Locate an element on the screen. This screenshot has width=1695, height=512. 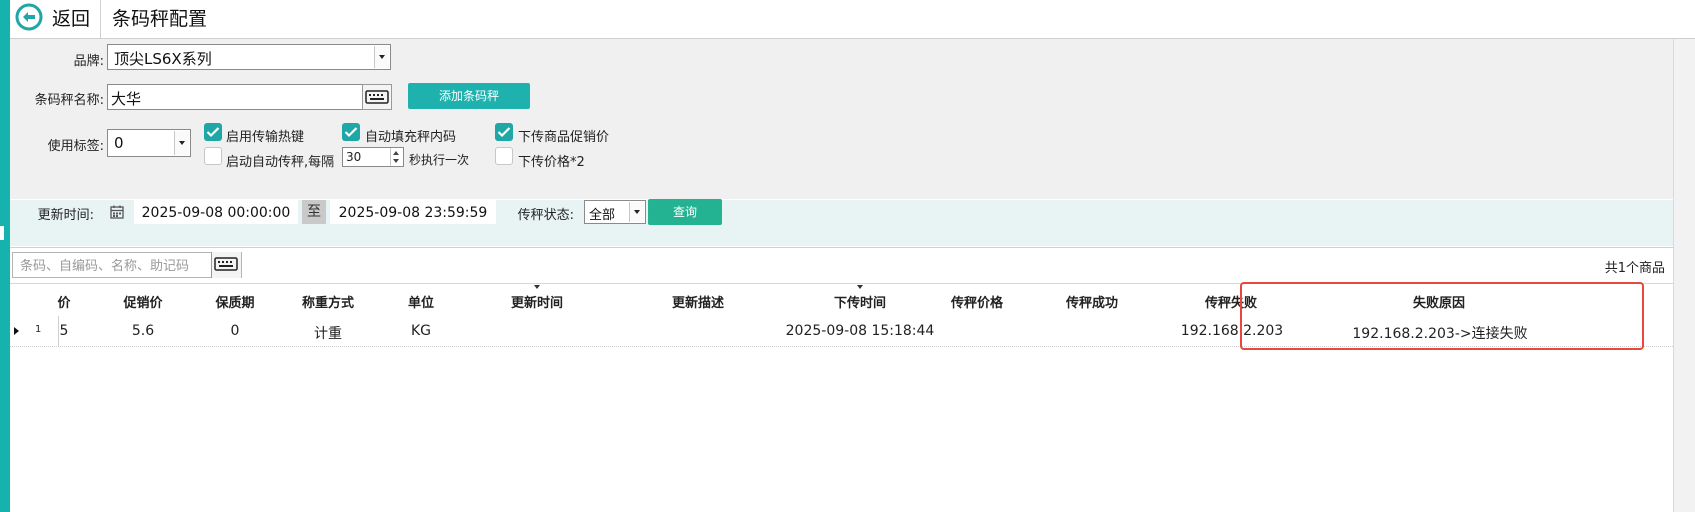
left-accent-strip is located at coordinates (5, 256).